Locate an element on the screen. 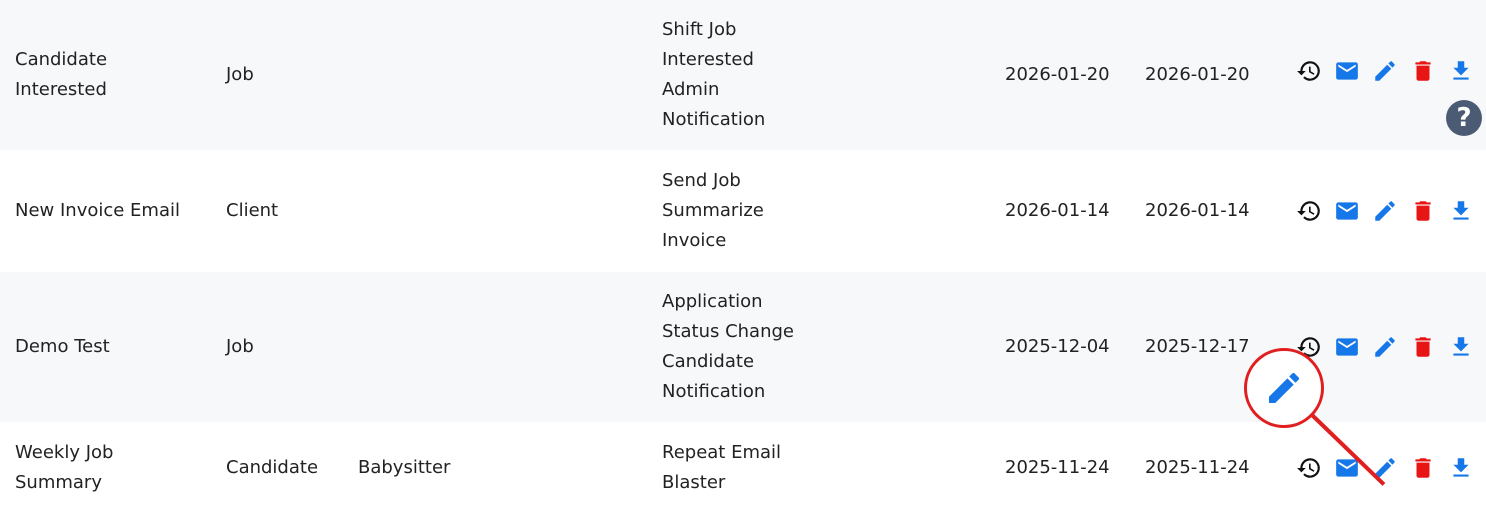 The width and height of the screenshot is (1486, 508). row-trigger: Shift Job Interested Admin Notification is located at coordinates (714, 74).